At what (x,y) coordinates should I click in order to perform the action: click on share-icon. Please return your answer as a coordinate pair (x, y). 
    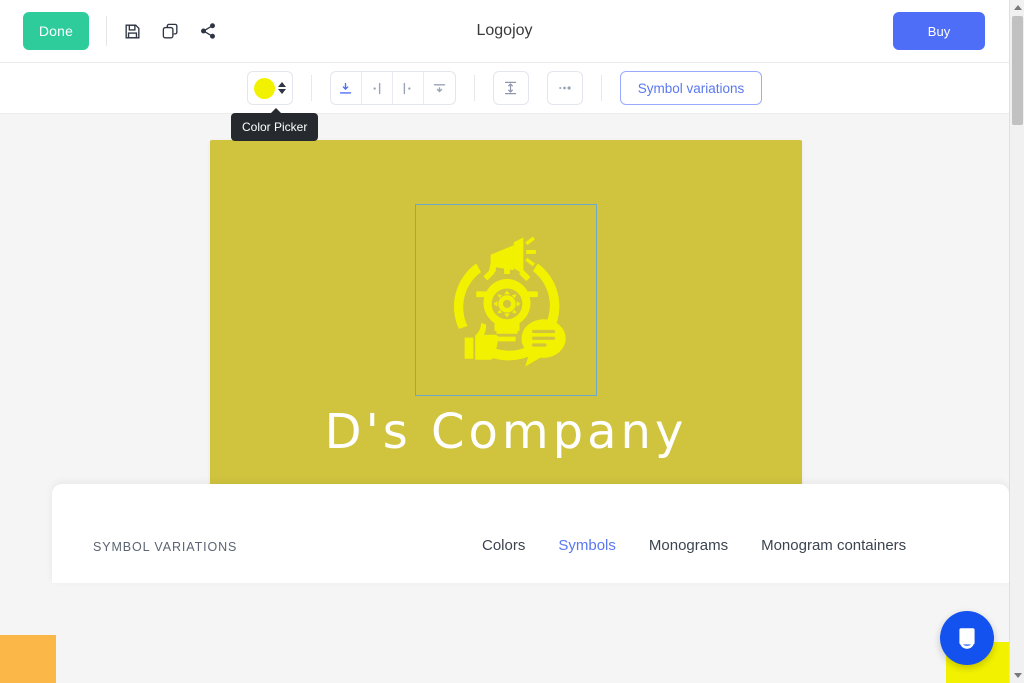
    Looking at the image, I should click on (208, 31).